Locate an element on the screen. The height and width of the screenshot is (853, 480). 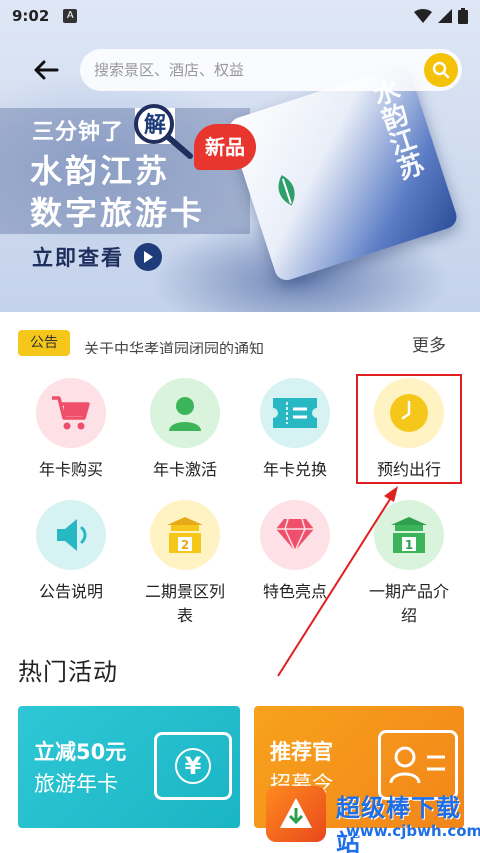
search-icon is located at coordinates (441, 70).